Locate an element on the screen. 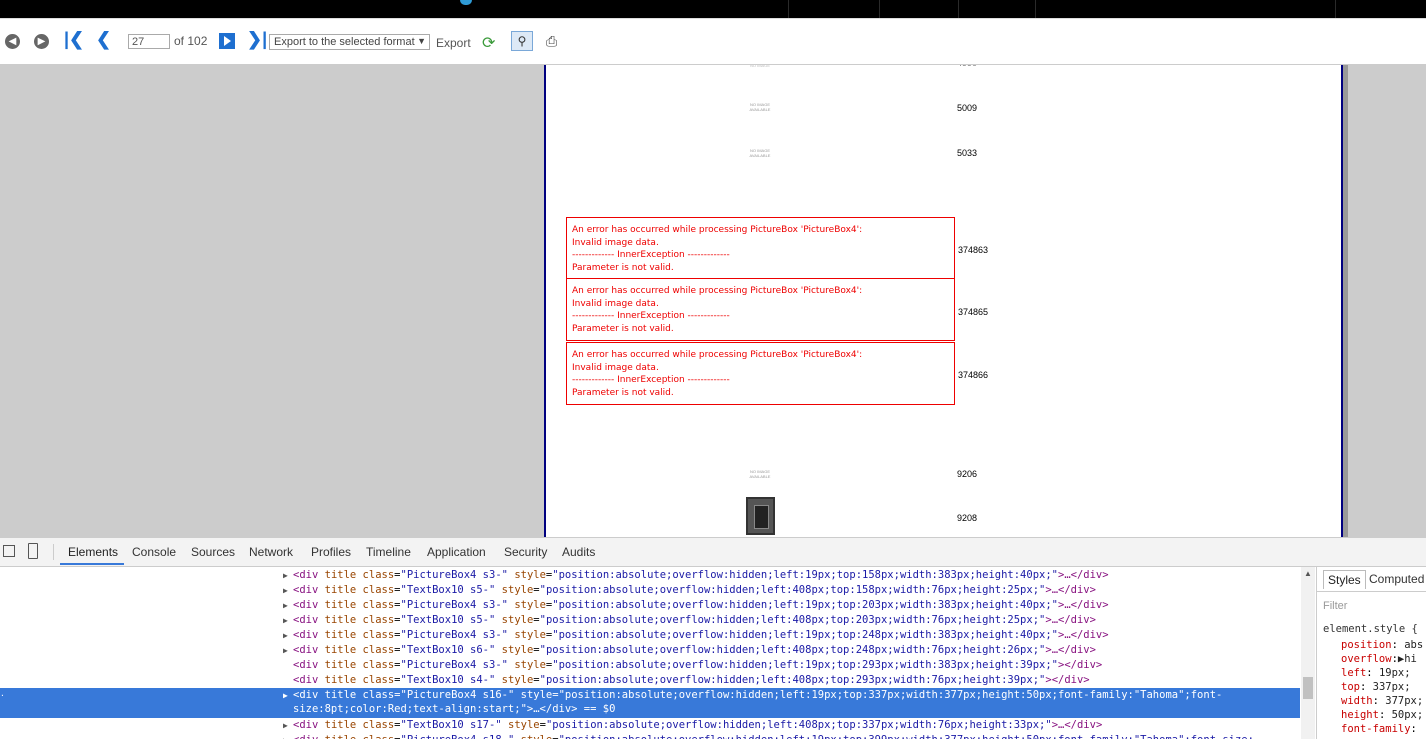 The height and width of the screenshot is (739, 1426). device-toolbar-icon is located at coordinates (33, 551).